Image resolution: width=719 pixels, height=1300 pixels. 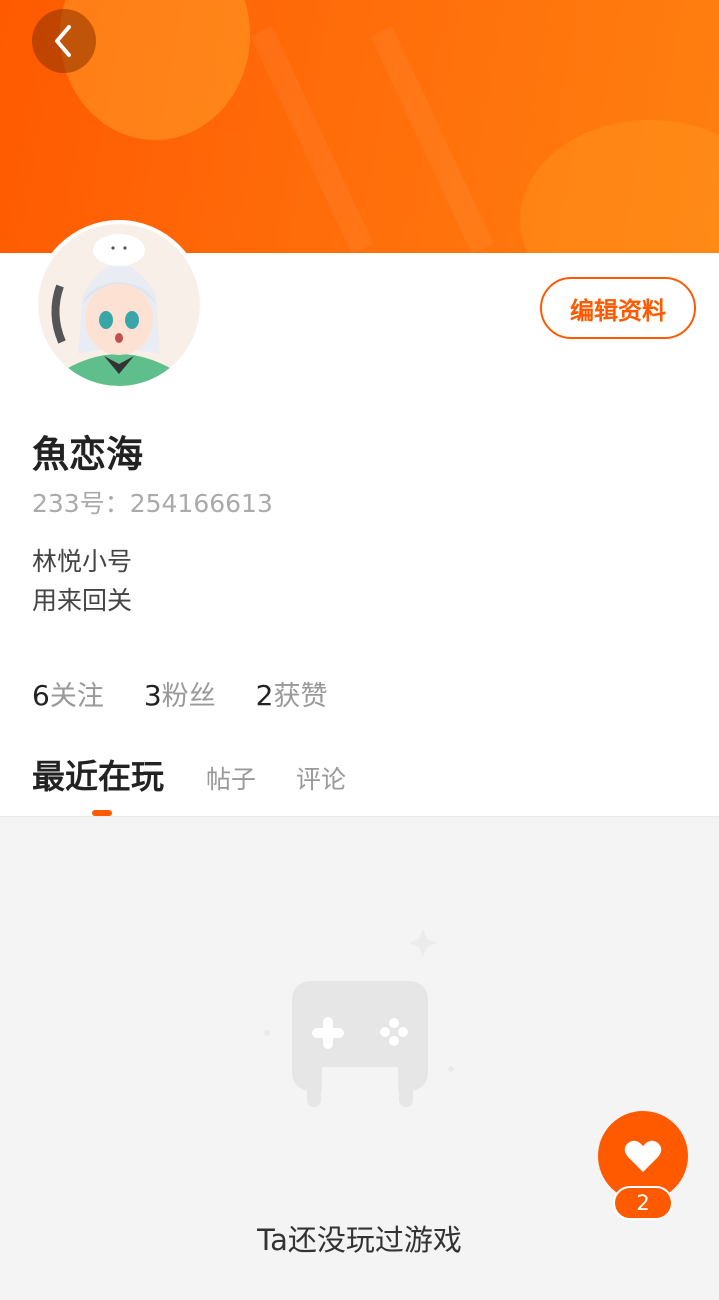 I want to click on stat-count: 2, so click(x=264, y=695).